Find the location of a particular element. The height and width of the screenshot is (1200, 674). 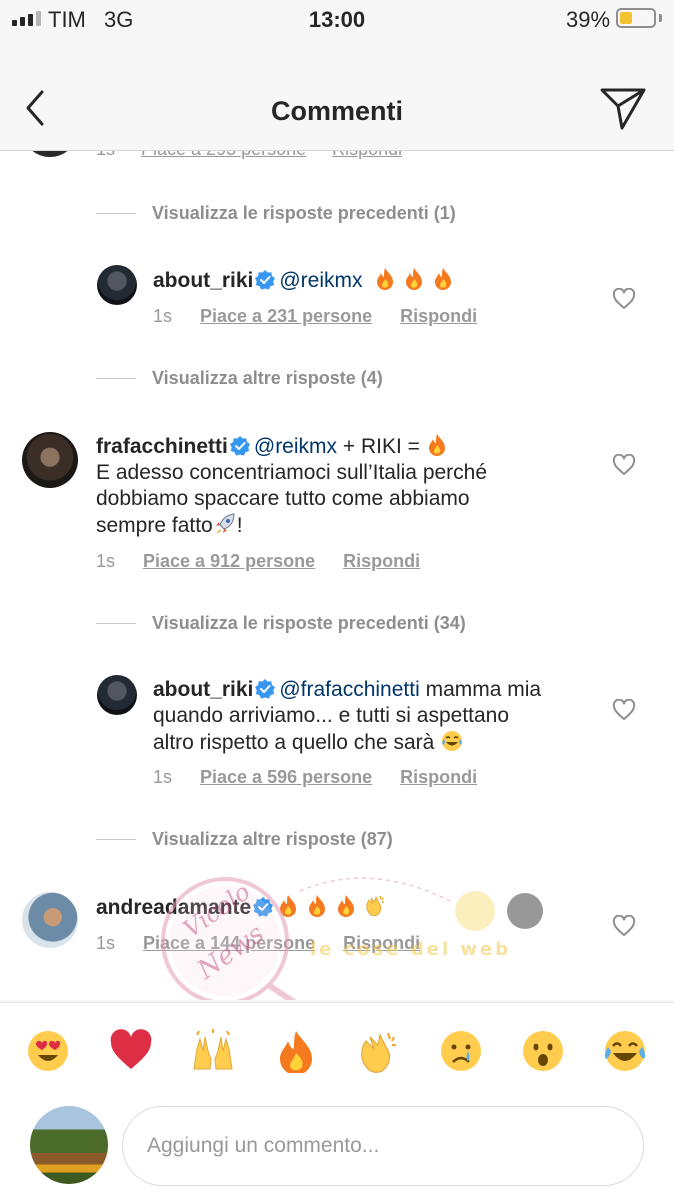

comment-meta: 1s Piace a 912 persone Rispondi is located at coordinates (258, 561).